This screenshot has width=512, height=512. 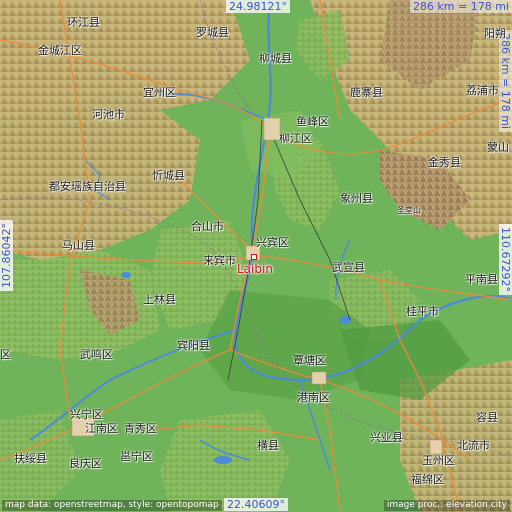 What do you see at coordinates (219, 260) in the screenshot?
I see `map-label: 来宾市` at bounding box center [219, 260].